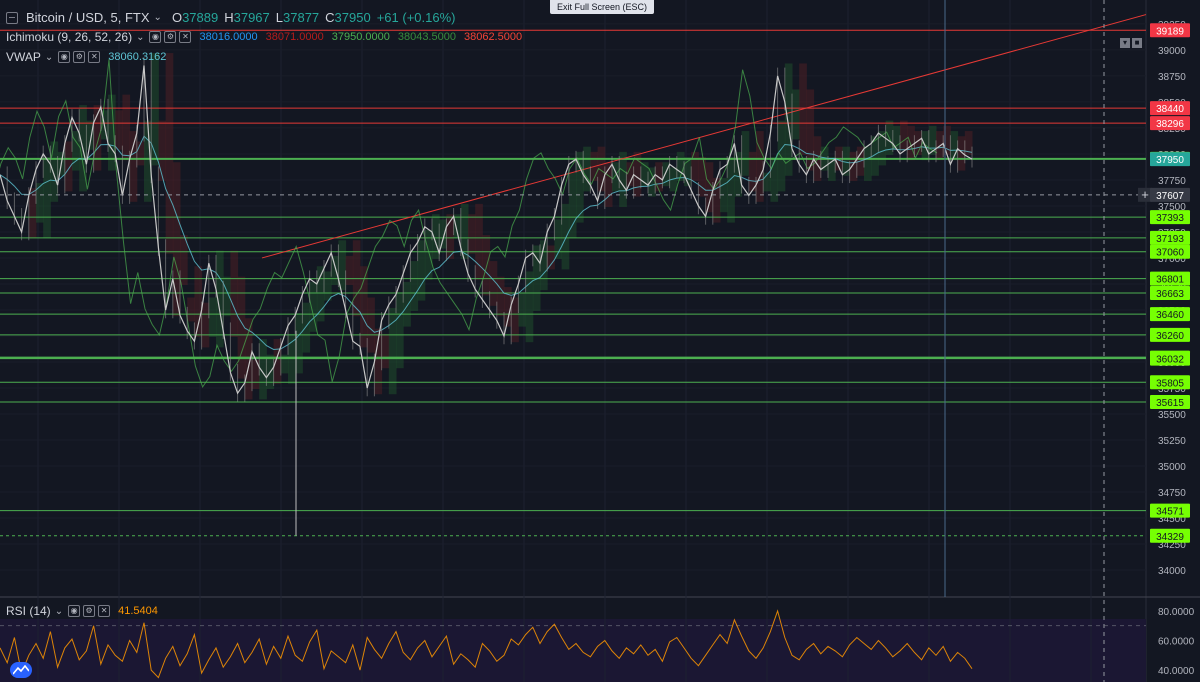 The height and width of the screenshot is (682, 1200). Describe the element at coordinates (1176, 671) in the screenshot. I see `rsi-tick-label: 40.0000` at that location.